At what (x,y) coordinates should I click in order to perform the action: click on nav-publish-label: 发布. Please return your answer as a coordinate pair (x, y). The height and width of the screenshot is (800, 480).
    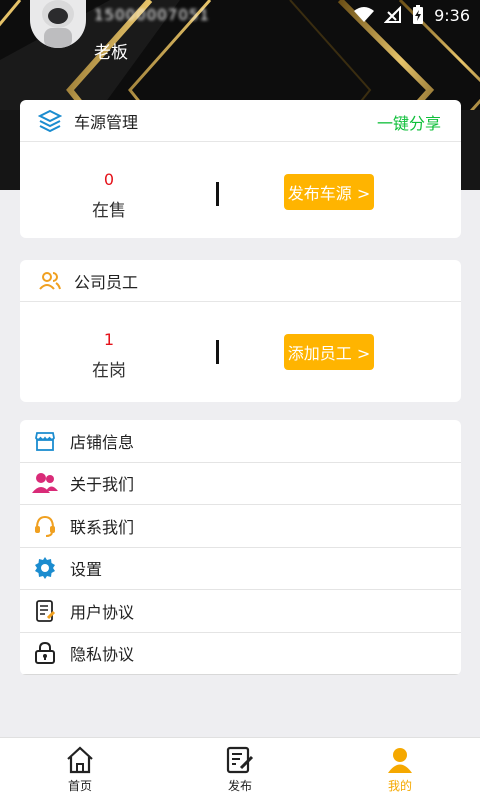
    Looking at the image, I should click on (239, 786).